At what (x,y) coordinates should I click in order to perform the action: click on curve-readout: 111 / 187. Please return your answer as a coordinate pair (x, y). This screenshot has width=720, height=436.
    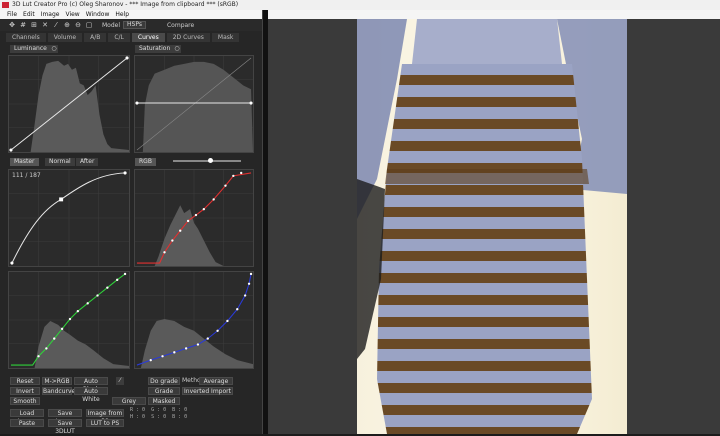
    Looking at the image, I should click on (26, 175).